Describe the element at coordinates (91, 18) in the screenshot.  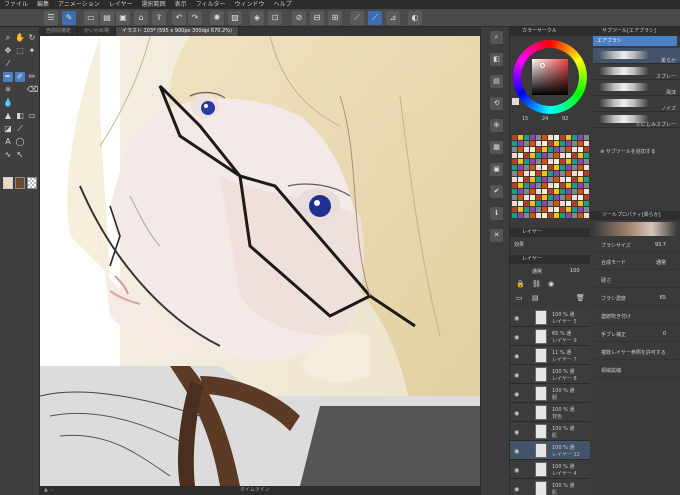
I see `new-file-icon: ▭` at that location.